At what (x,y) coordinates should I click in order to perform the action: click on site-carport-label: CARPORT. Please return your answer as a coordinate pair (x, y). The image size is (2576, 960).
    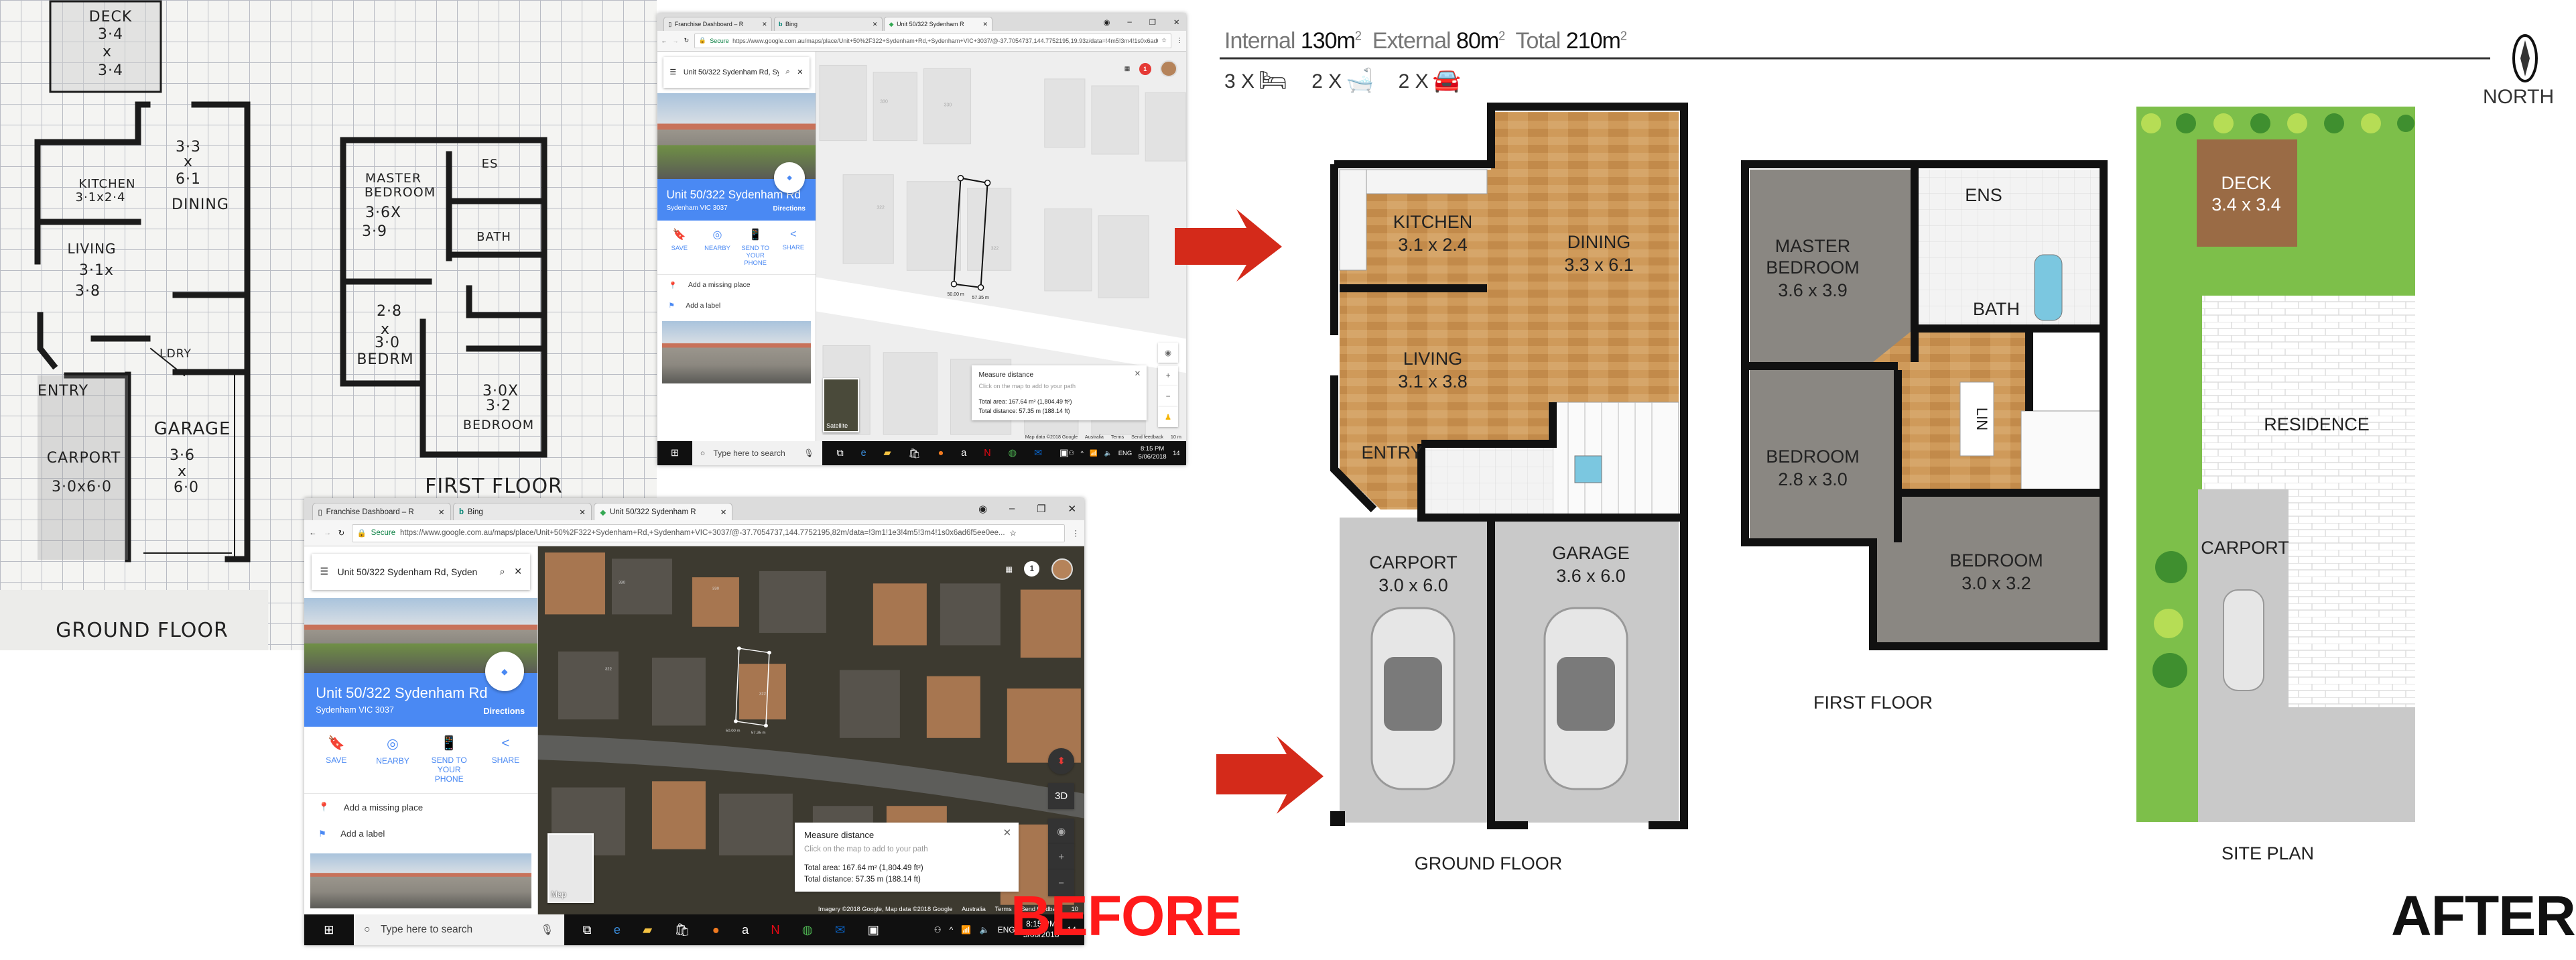
    Looking at the image, I should click on (2245, 548).